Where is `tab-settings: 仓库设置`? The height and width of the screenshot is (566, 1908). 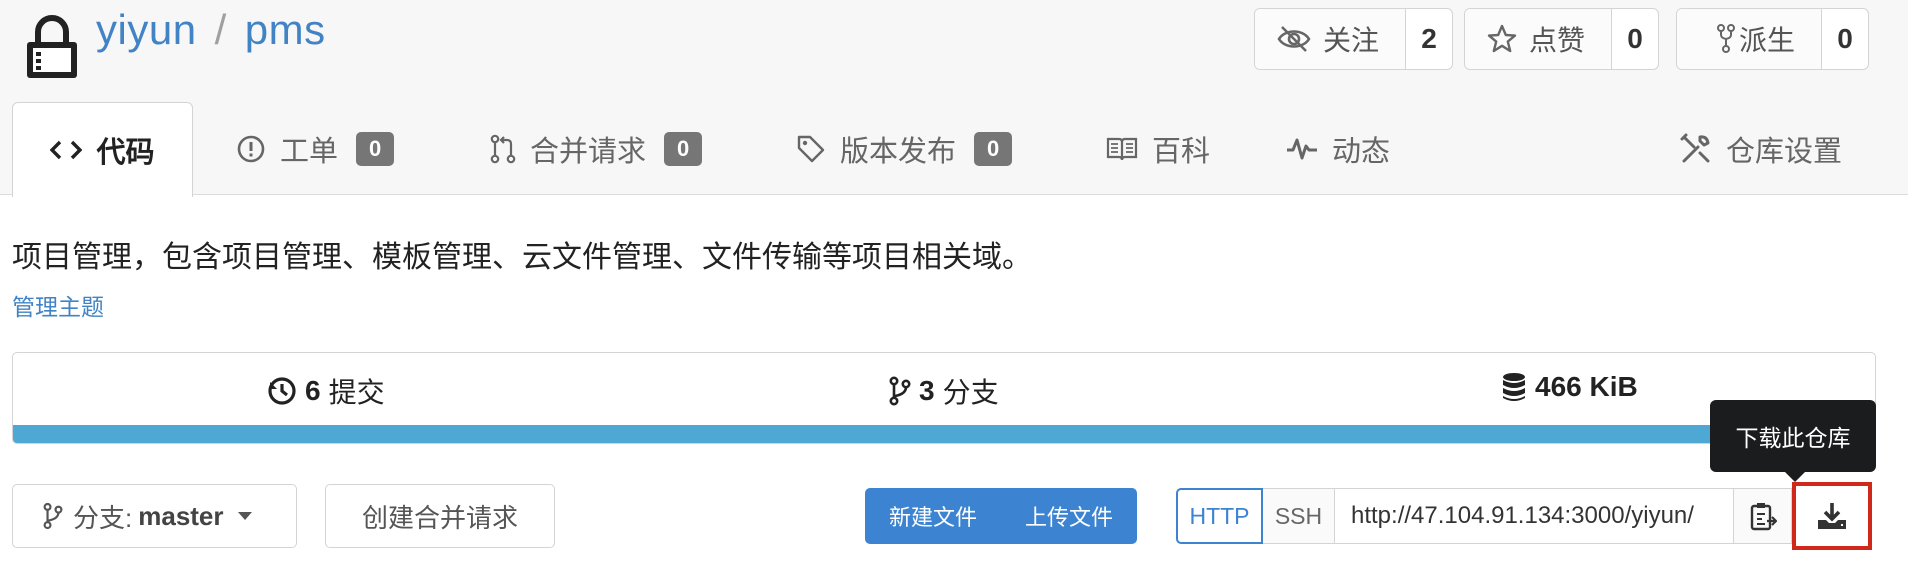 tab-settings: 仓库设置 is located at coordinates (1761, 149).